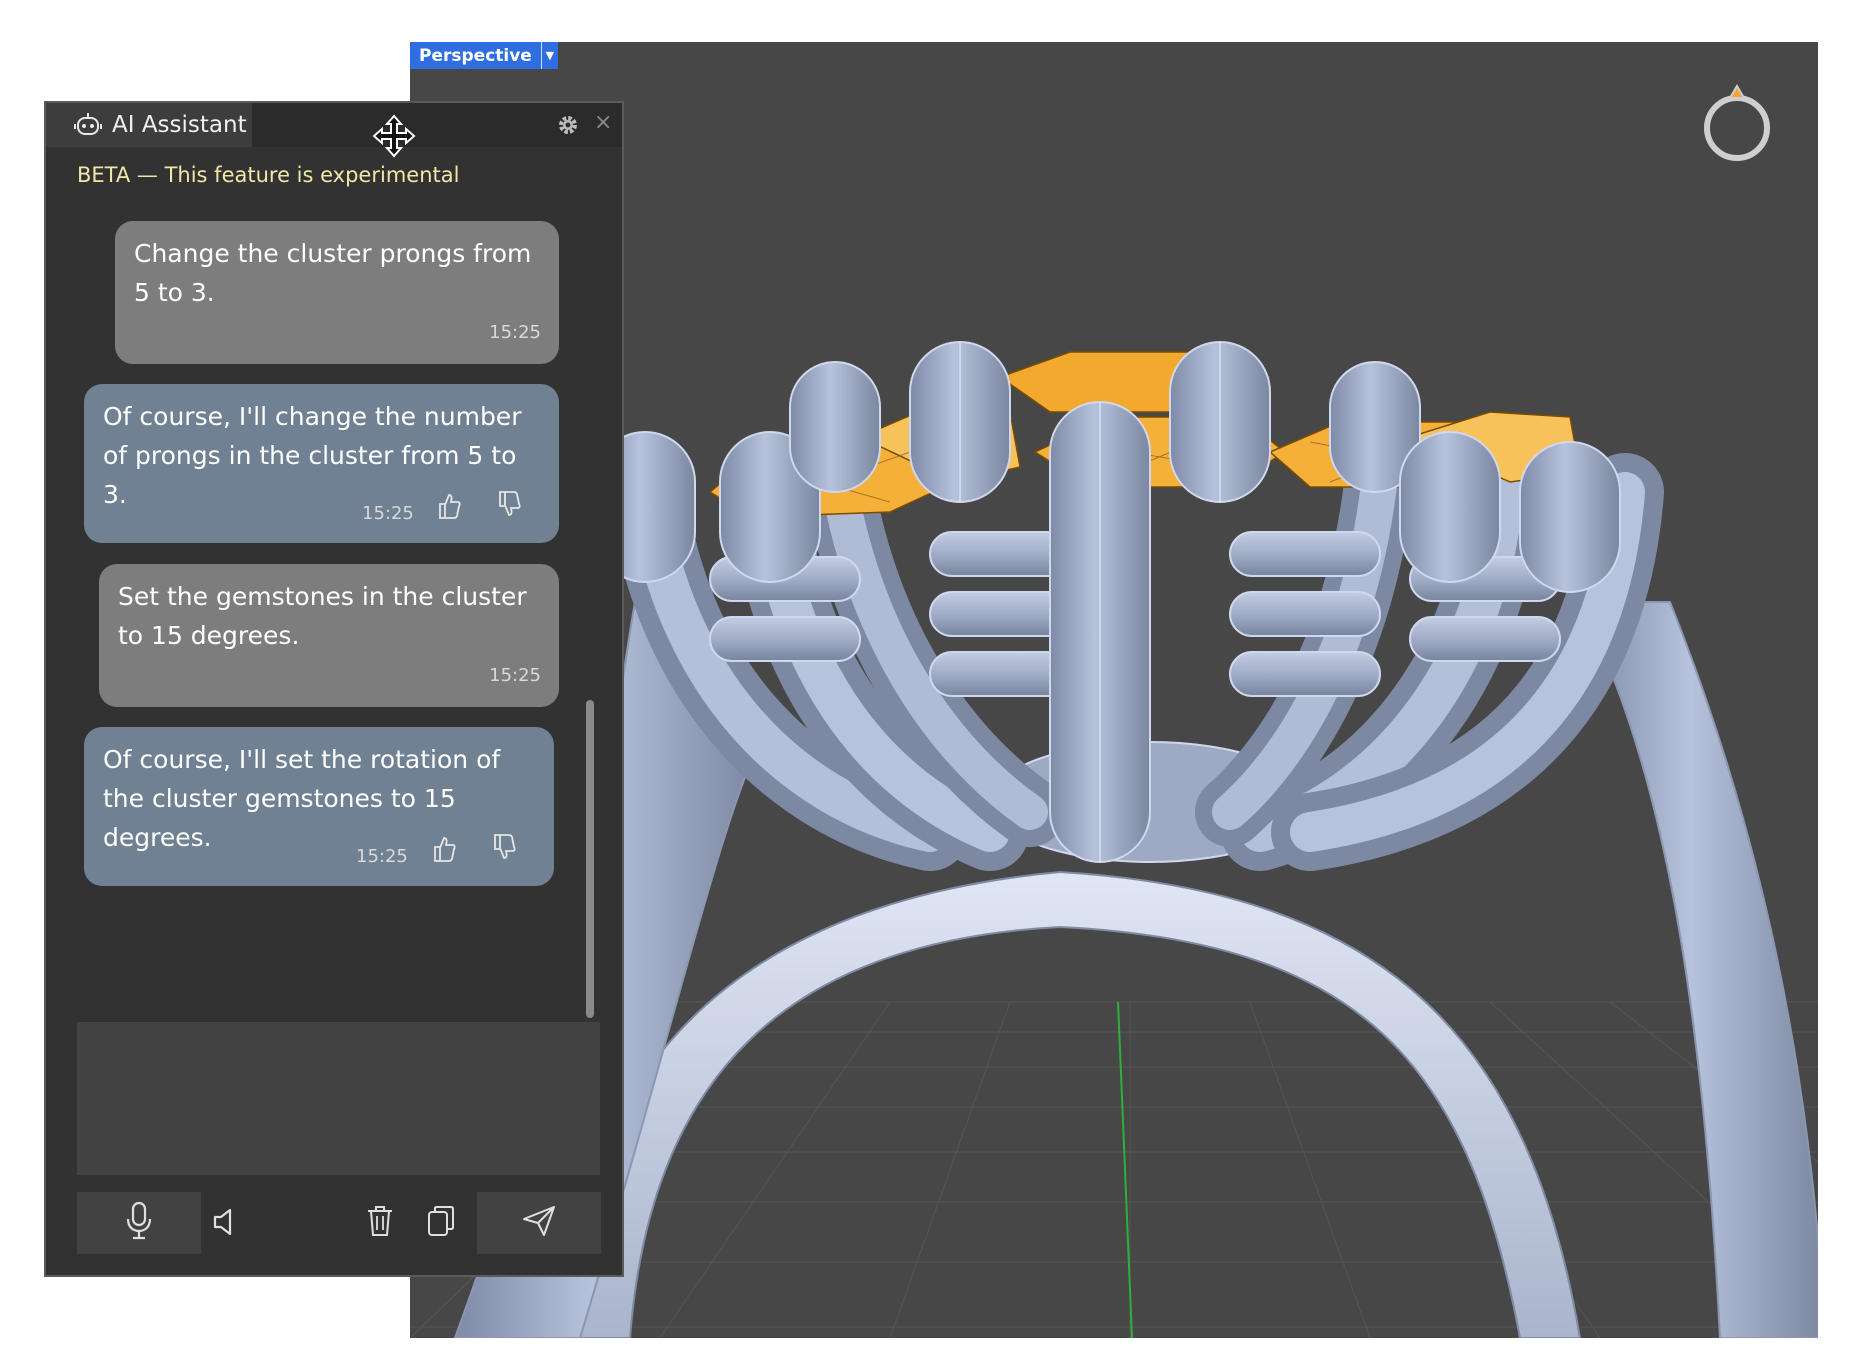 Image resolution: width=1852 pixels, height=1372 pixels. What do you see at coordinates (268, 175) in the screenshot?
I see `beta-notice: BETA — This feature is experimental` at bounding box center [268, 175].